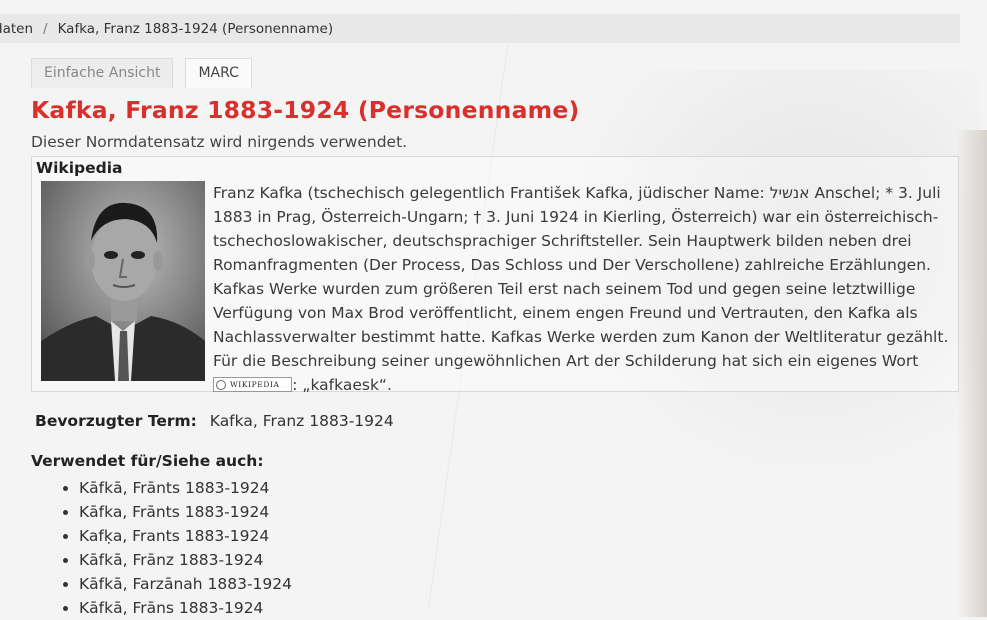 The width and height of the screenshot is (987, 620). I want to click on page-title: Kafka, Franz 1883-1924 (Personenname), so click(305, 110).